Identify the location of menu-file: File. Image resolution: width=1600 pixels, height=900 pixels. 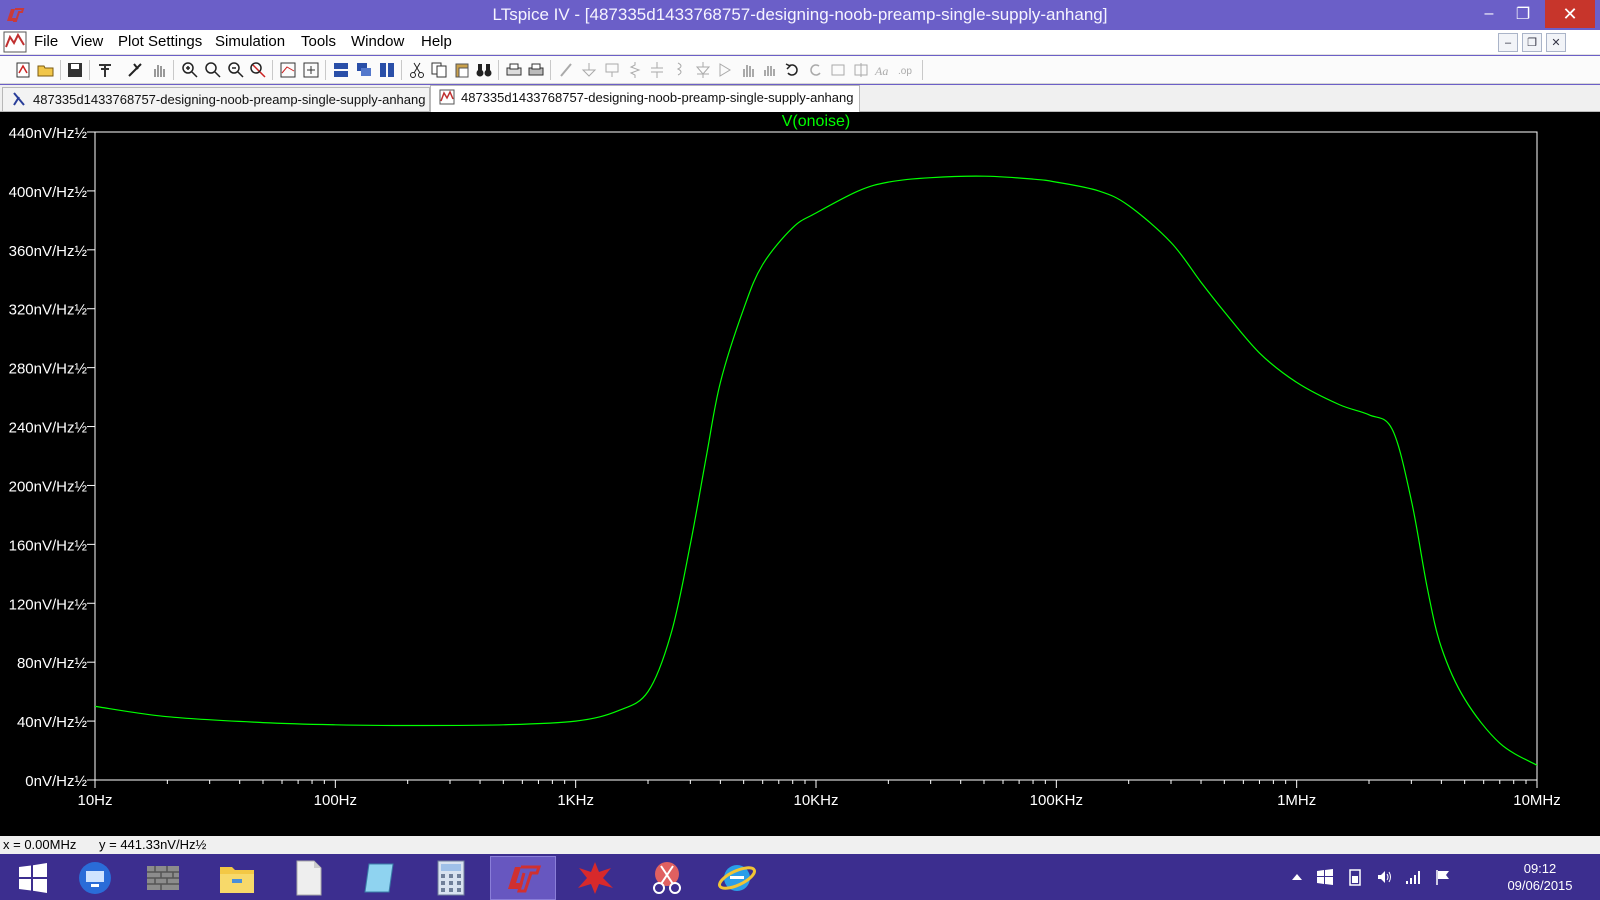
(46, 41).